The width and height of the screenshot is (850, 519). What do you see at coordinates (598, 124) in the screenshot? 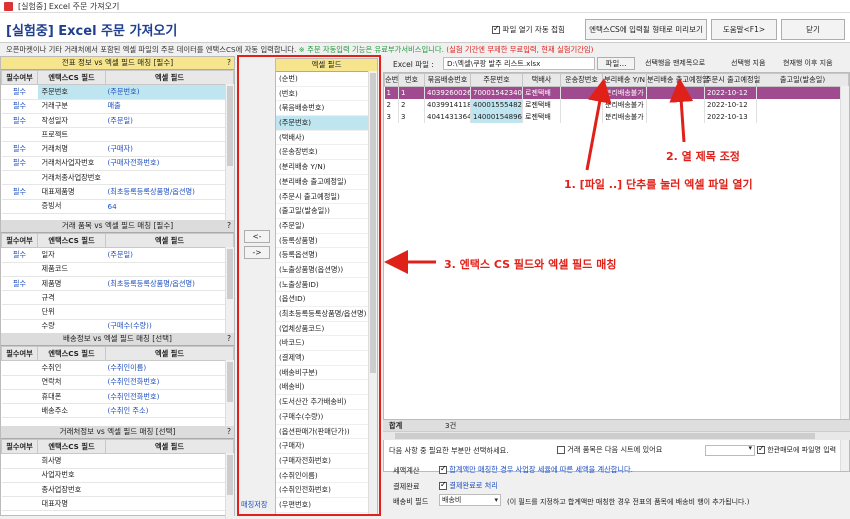
I see `arrow-to-file-button` at bounding box center [598, 124].